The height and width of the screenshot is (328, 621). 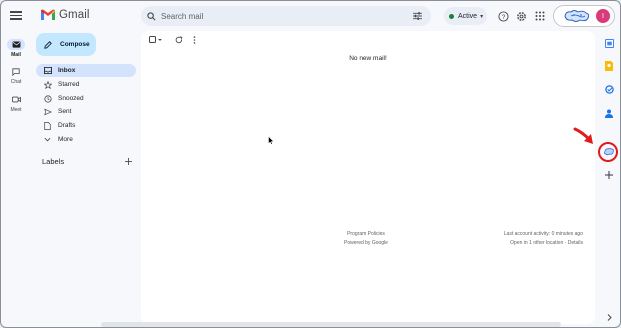 What do you see at coordinates (368, 58) in the screenshot?
I see `empty-inbox-message: No new mail!` at bounding box center [368, 58].